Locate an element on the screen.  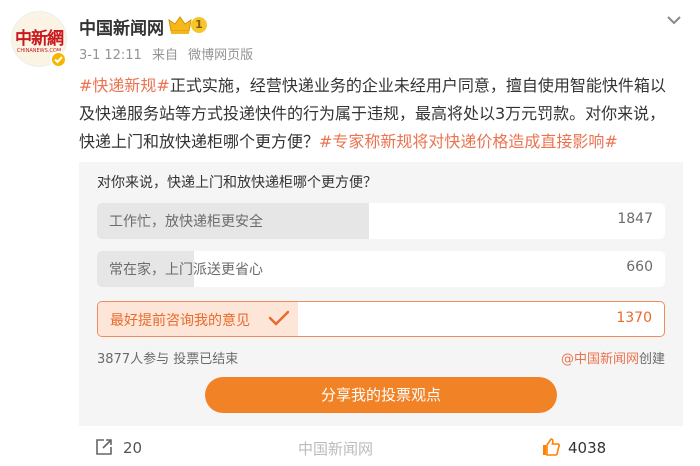
poll-option-count: 660 is located at coordinates (639, 267).